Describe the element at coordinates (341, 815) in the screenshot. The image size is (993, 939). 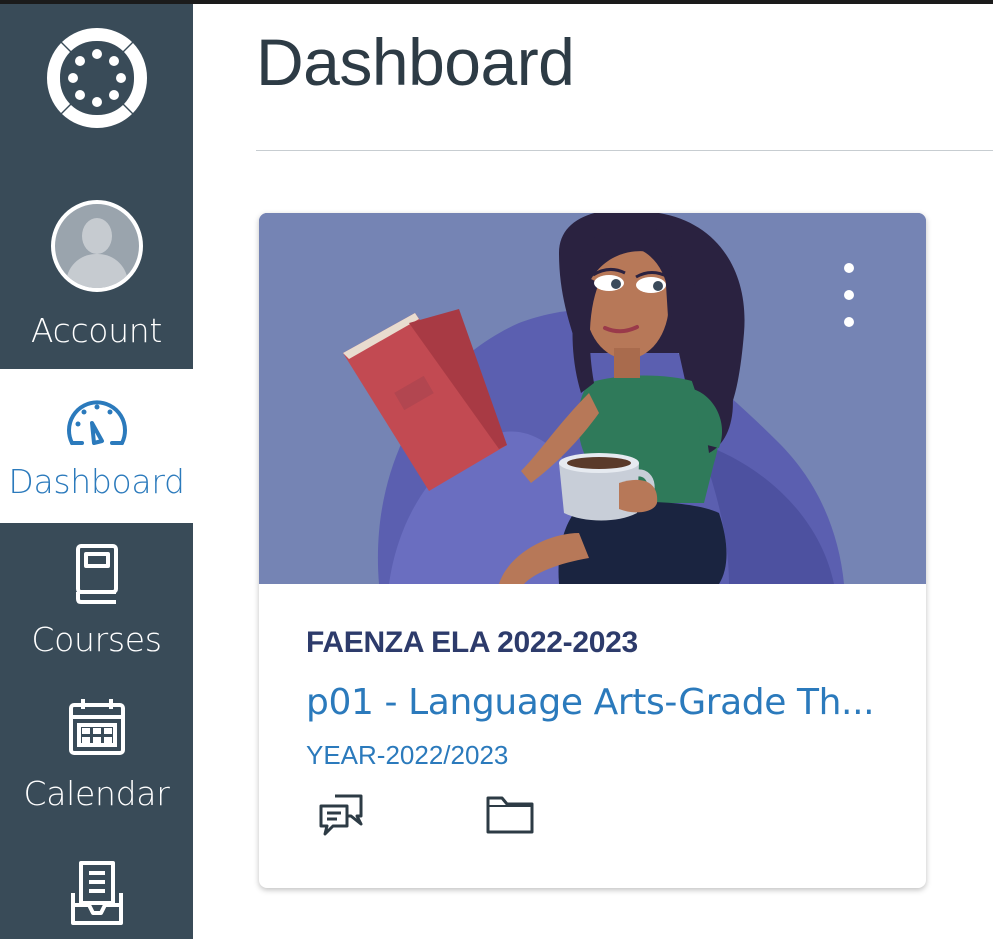
I see `discussions-icon` at that location.